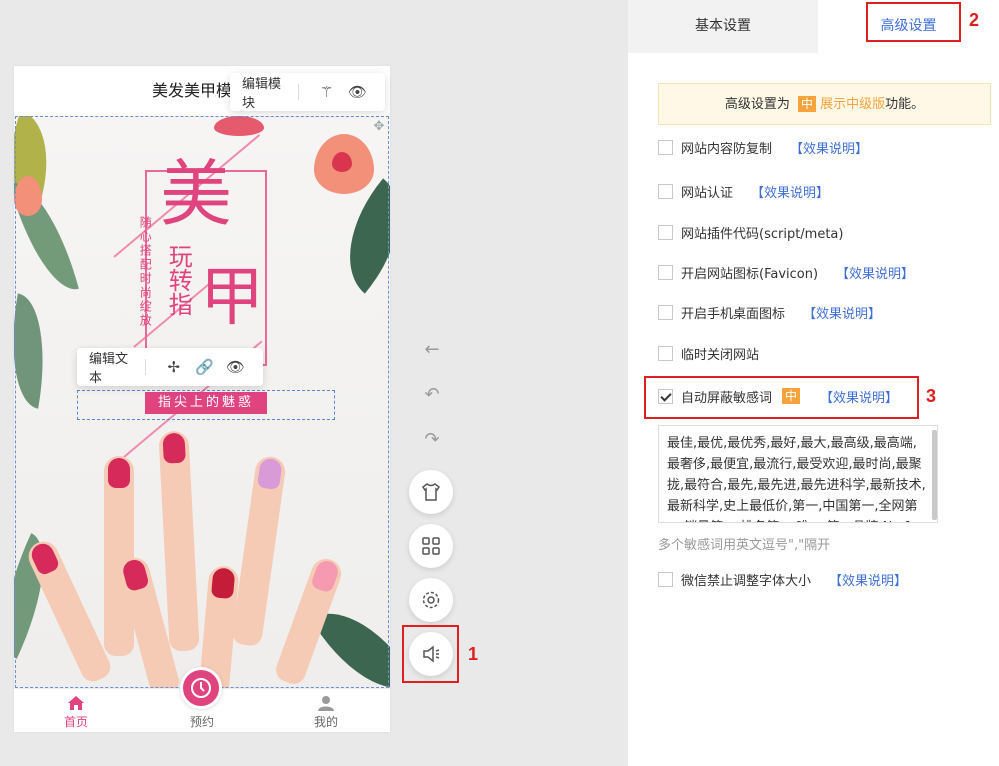 The height and width of the screenshot is (766, 999). Describe the element at coordinates (326, 703) in the screenshot. I see `user-icon` at that location.